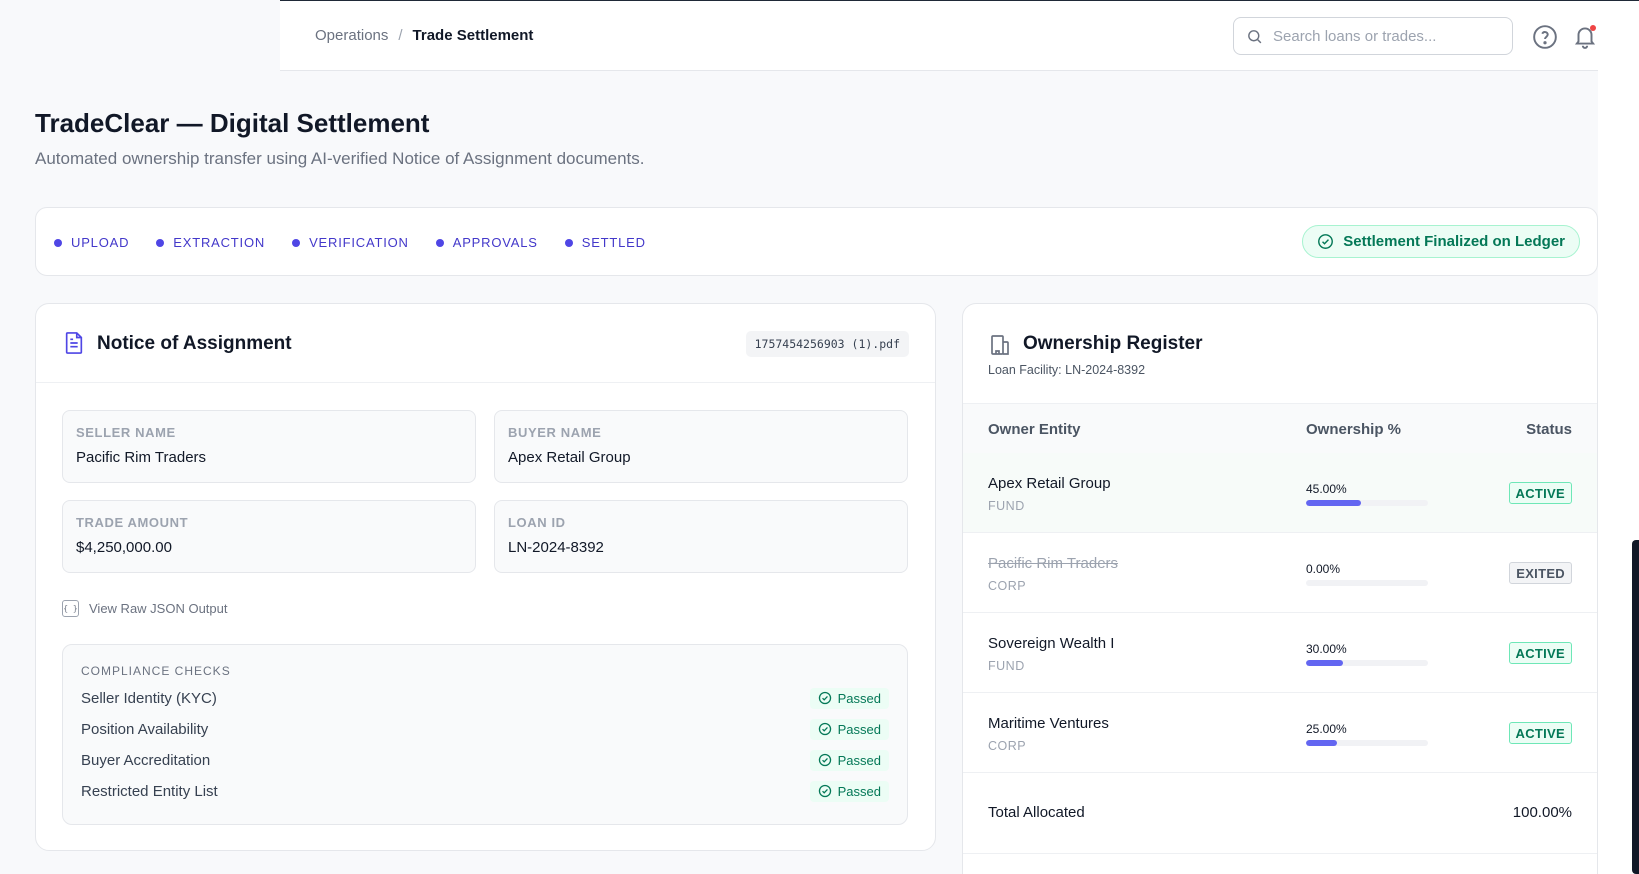 The image size is (1639, 874). What do you see at coordinates (232, 123) in the screenshot?
I see `page-title: TradeClear — Digital Settlement` at bounding box center [232, 123].